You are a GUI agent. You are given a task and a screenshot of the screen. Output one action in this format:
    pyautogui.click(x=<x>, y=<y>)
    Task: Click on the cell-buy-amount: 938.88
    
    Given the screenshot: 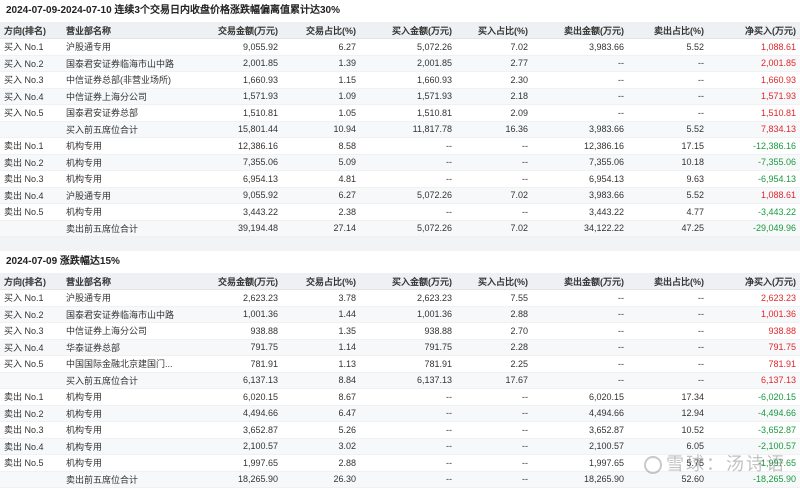 What is the action you would take?
    pyautogui.click(x=408, y=331)
    